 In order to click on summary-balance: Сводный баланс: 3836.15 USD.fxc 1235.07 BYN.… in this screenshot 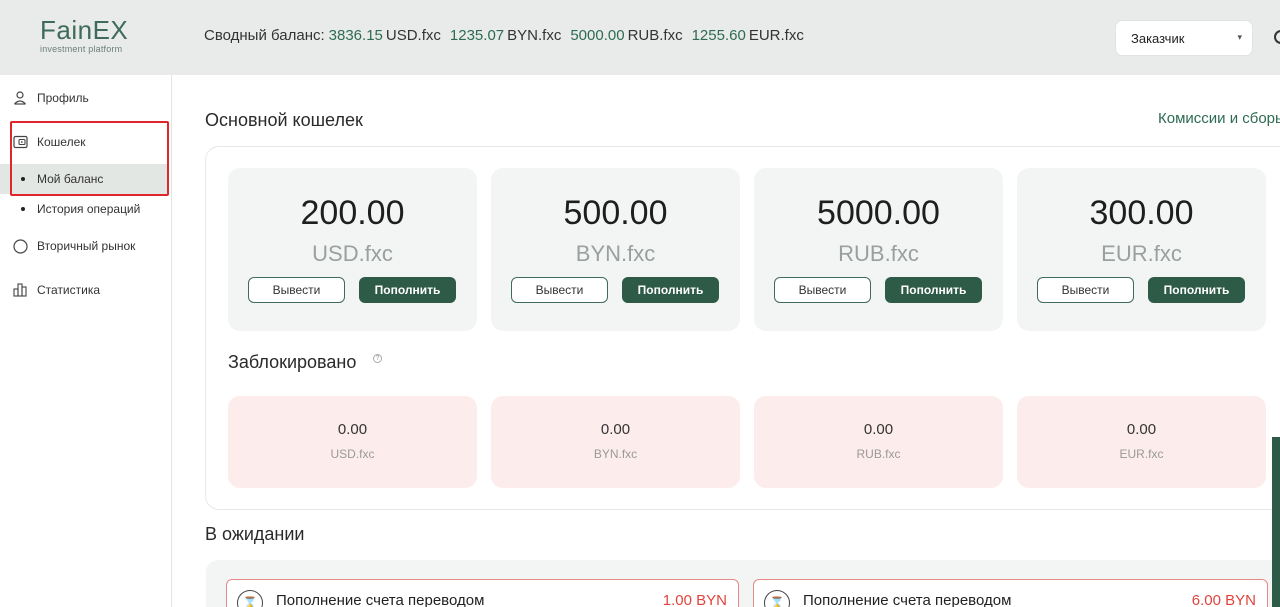, I will do `click(506, 35)`.